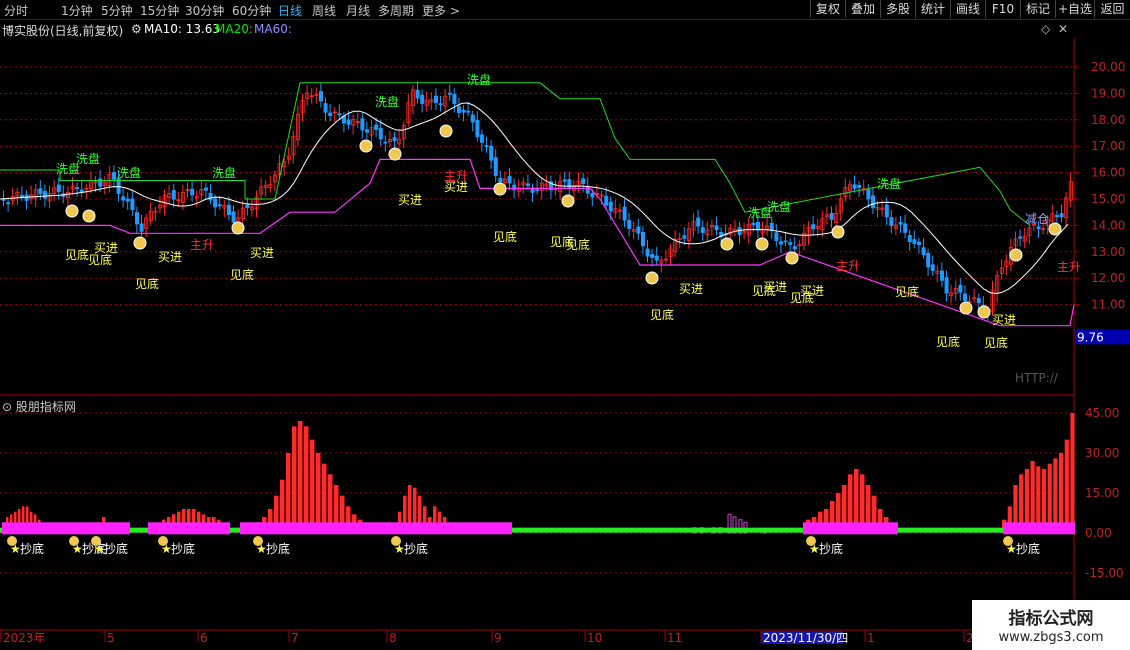 The width and height of the screenshot is (1130, 650). I want to click on statistics-button: 统计, so click(932, 9).